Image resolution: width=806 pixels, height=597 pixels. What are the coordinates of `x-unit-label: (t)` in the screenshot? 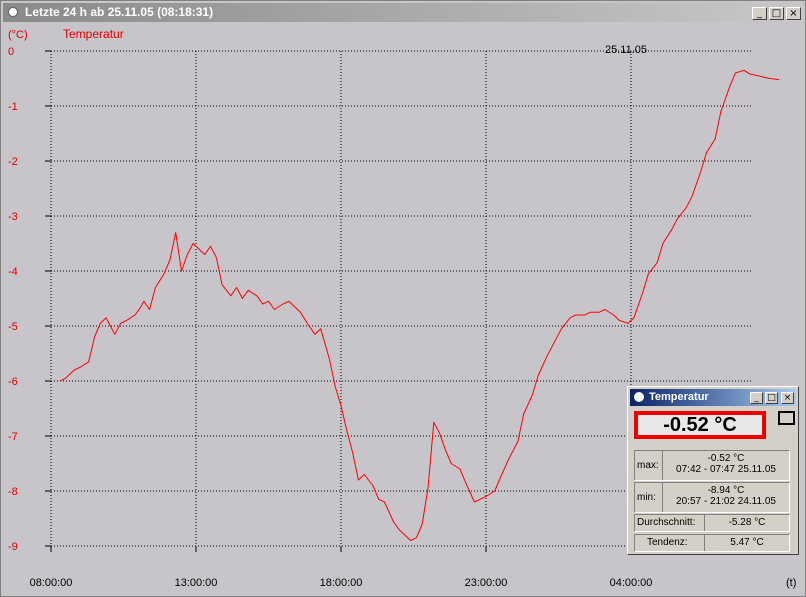 It's located at (791, 583).